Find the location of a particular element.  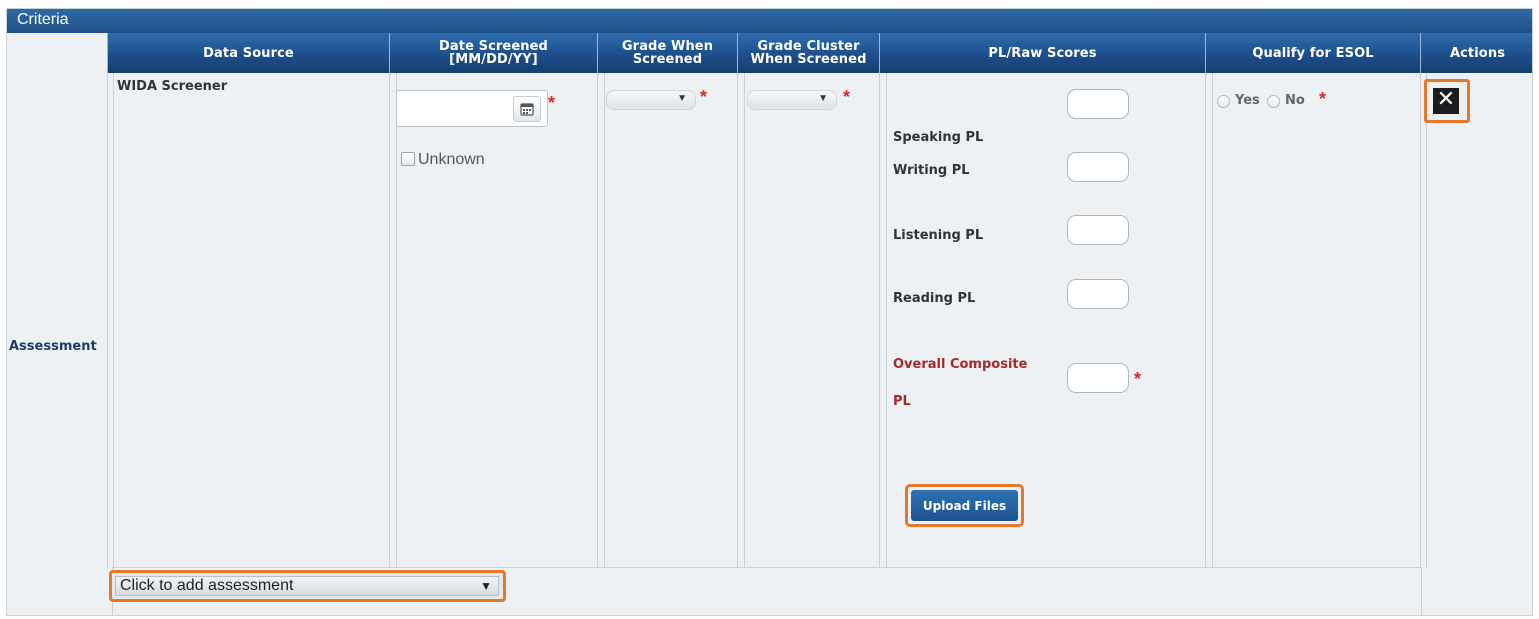

add-assessment-placeholder: Click to add assessment is located at coordinates (207, 585).